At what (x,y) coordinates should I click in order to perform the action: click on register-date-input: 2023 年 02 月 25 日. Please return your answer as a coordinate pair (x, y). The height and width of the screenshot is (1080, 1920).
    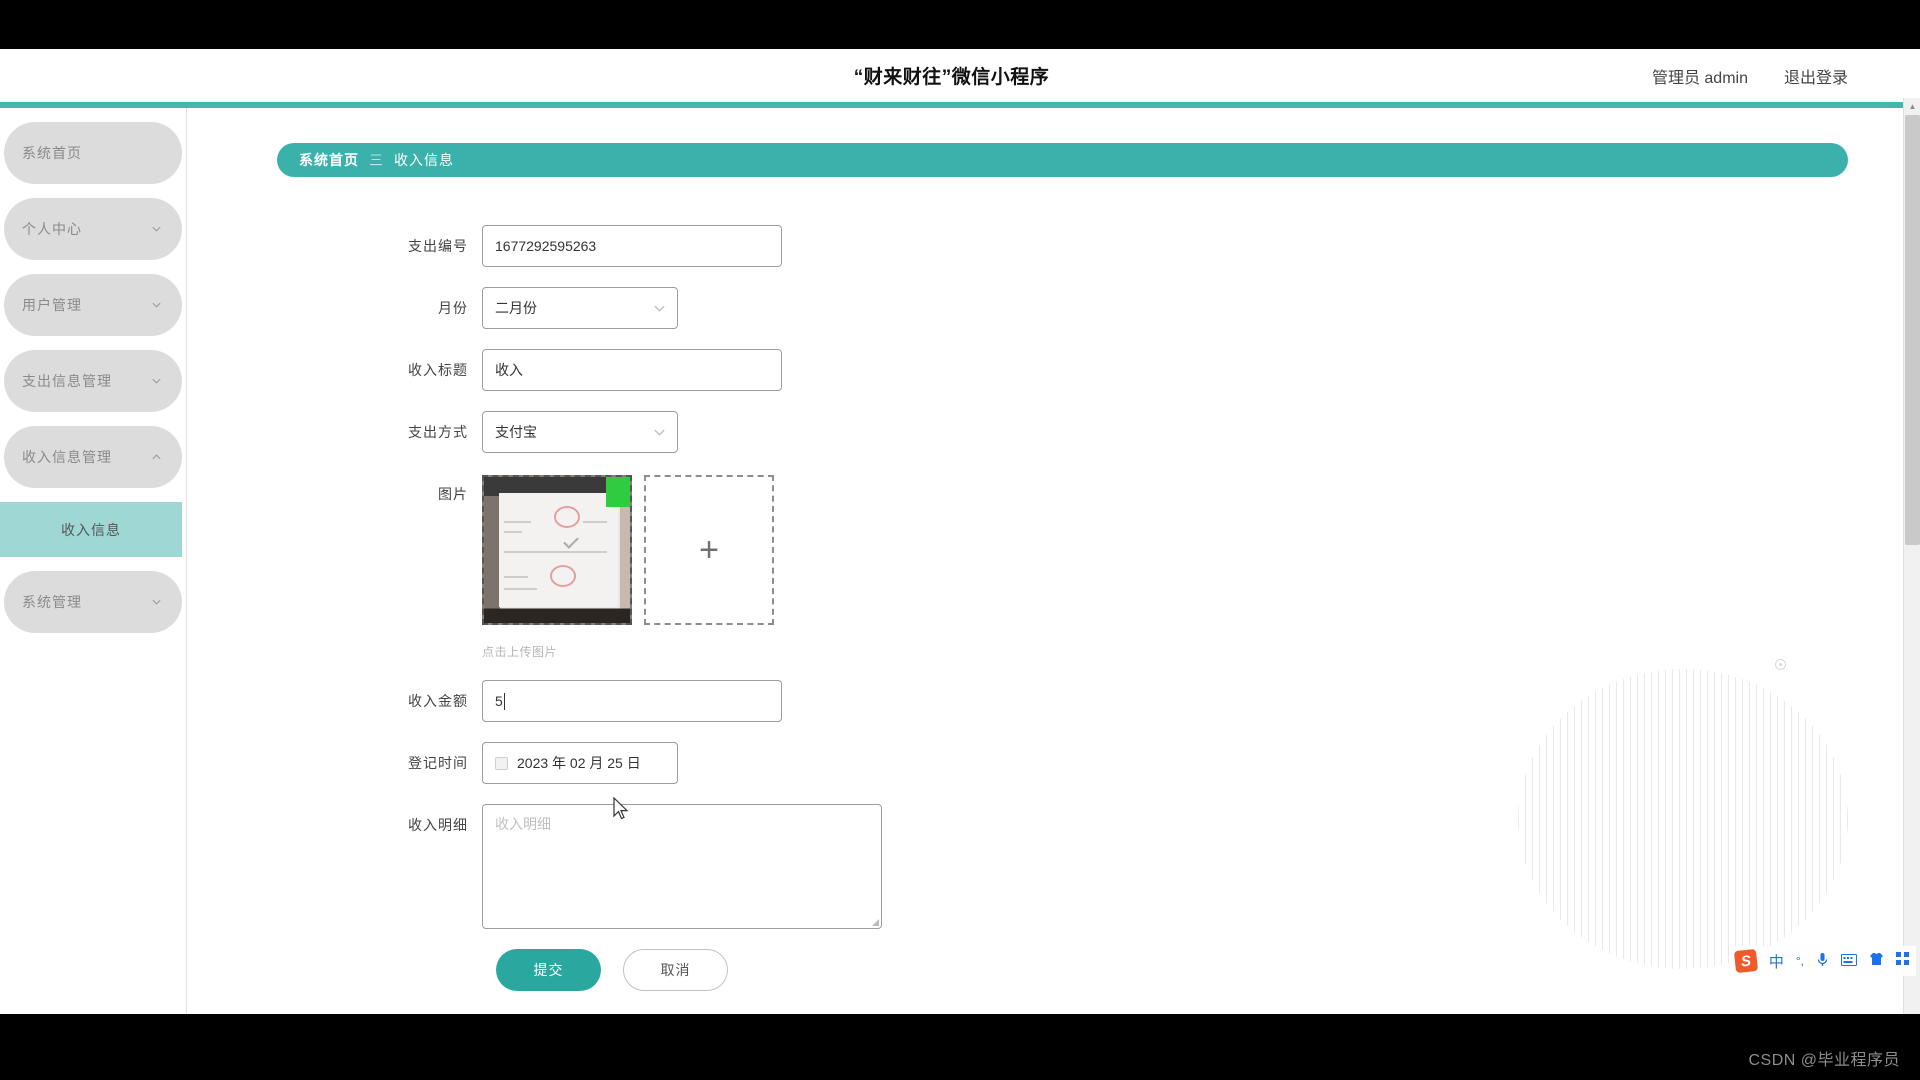
    Looking at the image, I should click on (580, 763).